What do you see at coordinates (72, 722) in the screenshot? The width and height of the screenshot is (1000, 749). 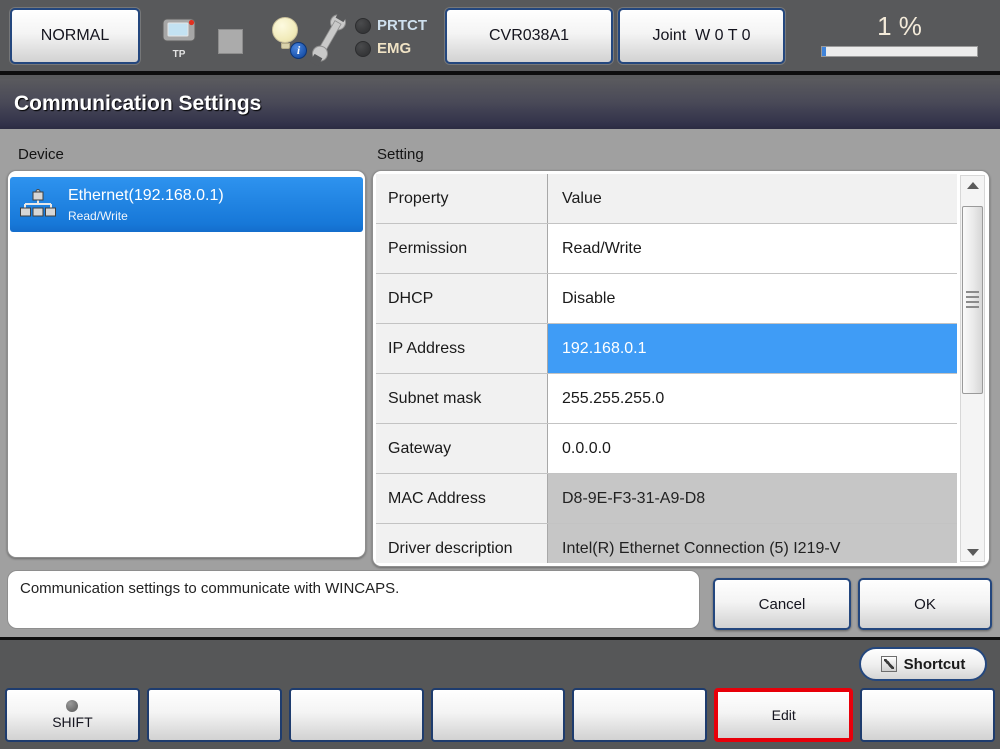 I see `function-key-label: SHIFT` at bounding box center [72, 722].